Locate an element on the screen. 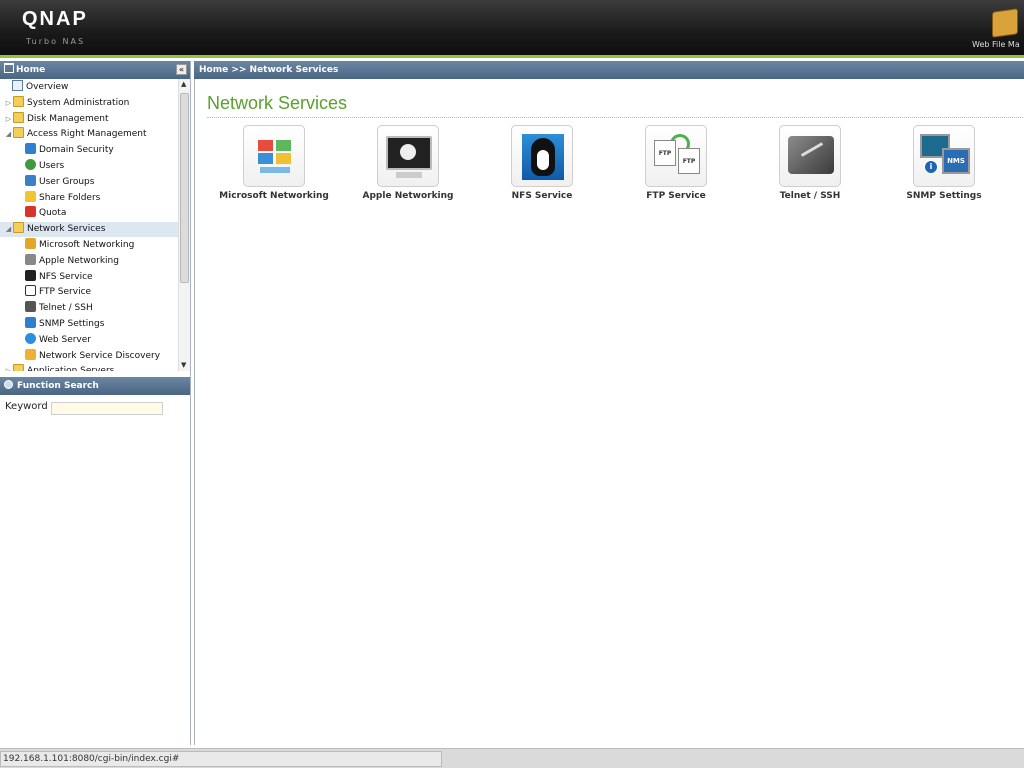 This screenshot has width=1024, height=768. sidebar-item-label: User Groups is located at coordinates (67, 181).